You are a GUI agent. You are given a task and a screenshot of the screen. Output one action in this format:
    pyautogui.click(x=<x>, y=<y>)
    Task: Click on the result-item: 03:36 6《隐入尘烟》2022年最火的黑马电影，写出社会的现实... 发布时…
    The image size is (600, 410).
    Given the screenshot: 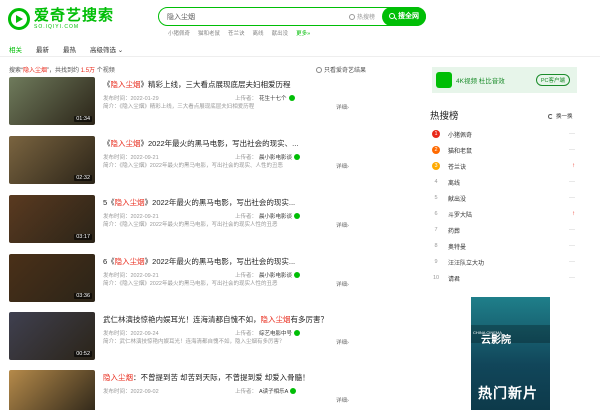 What is the action you would take?
    pyautogui.click(x=191, y=279)
    